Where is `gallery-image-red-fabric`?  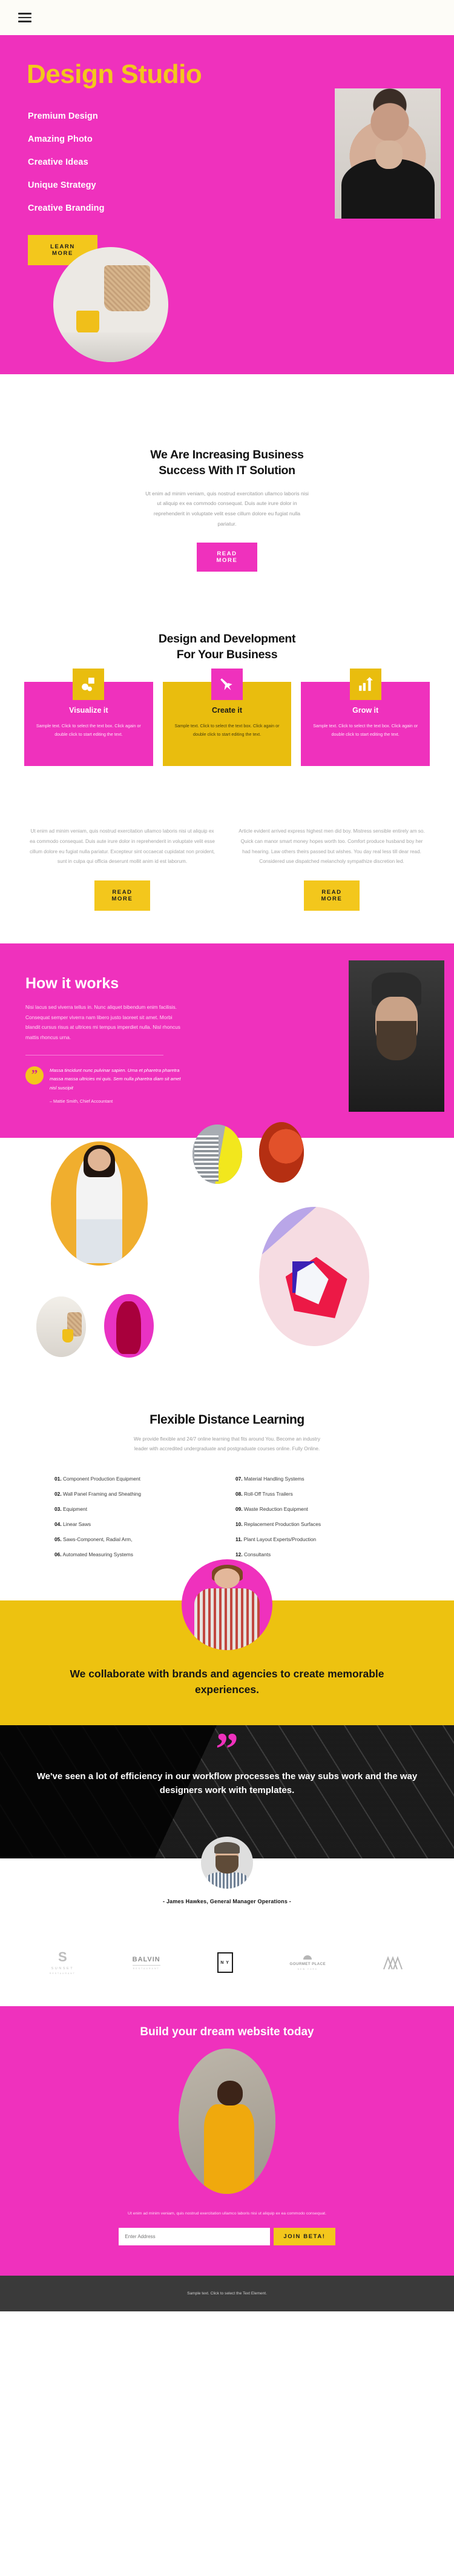
gallery-image-red-fabric is located at coordinates (281, 1152).